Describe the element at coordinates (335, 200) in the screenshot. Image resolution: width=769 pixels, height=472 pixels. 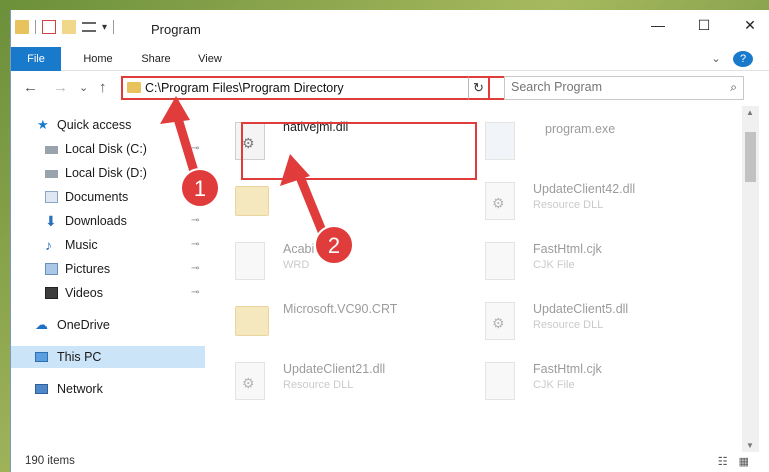
I see `folder-item` at that location.